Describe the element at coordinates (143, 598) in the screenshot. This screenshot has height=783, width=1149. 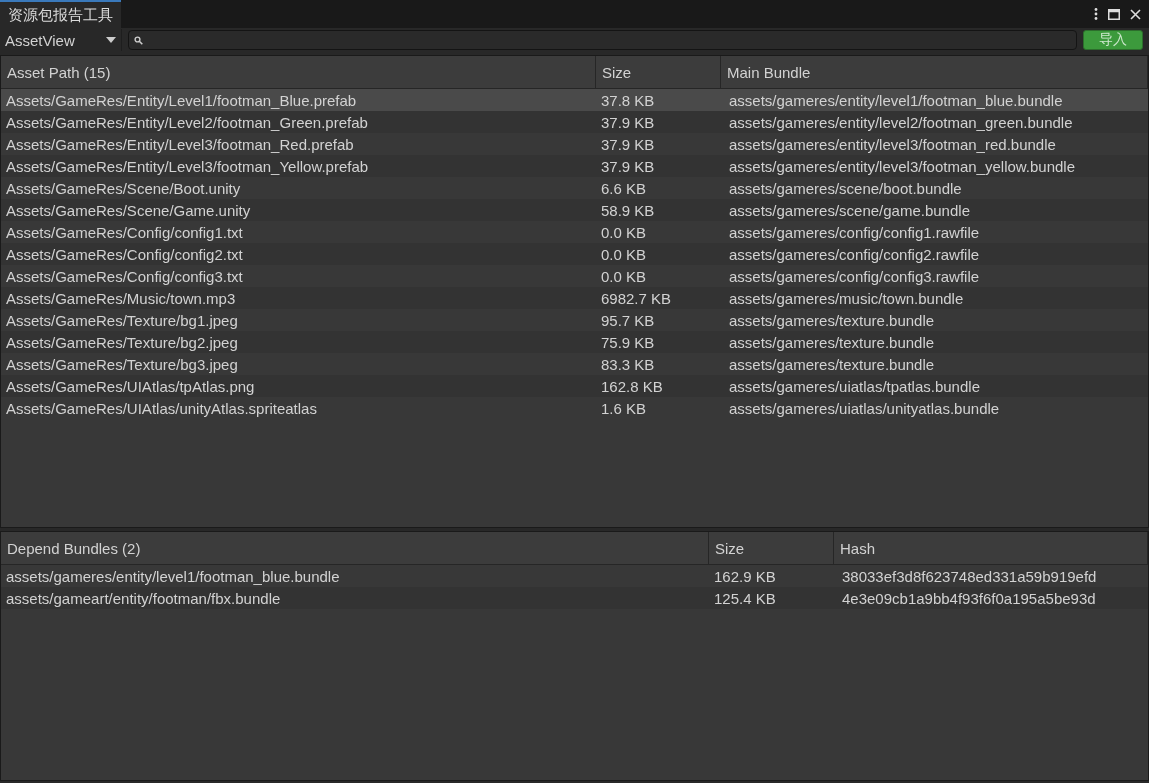
I see `table-cell-text: assets/gameart/entity/footman/fbx.bundle` at that location.